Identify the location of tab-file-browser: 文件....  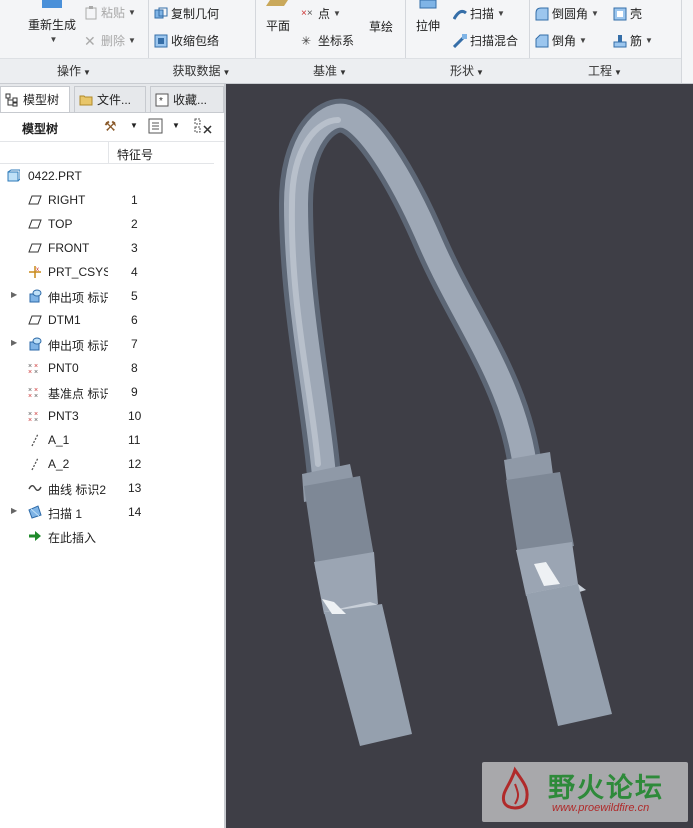
(110, 99).